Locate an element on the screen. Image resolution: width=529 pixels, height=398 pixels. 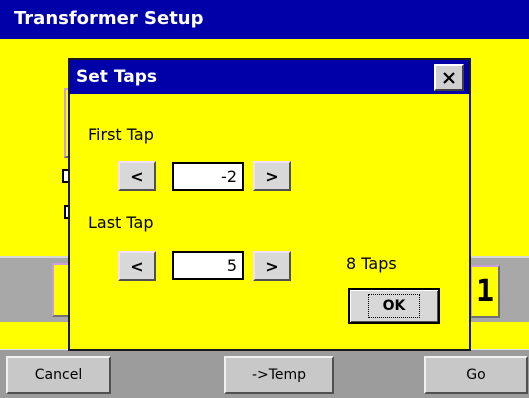
first-tap-label: First Tap is located at coordinates (121, 134).